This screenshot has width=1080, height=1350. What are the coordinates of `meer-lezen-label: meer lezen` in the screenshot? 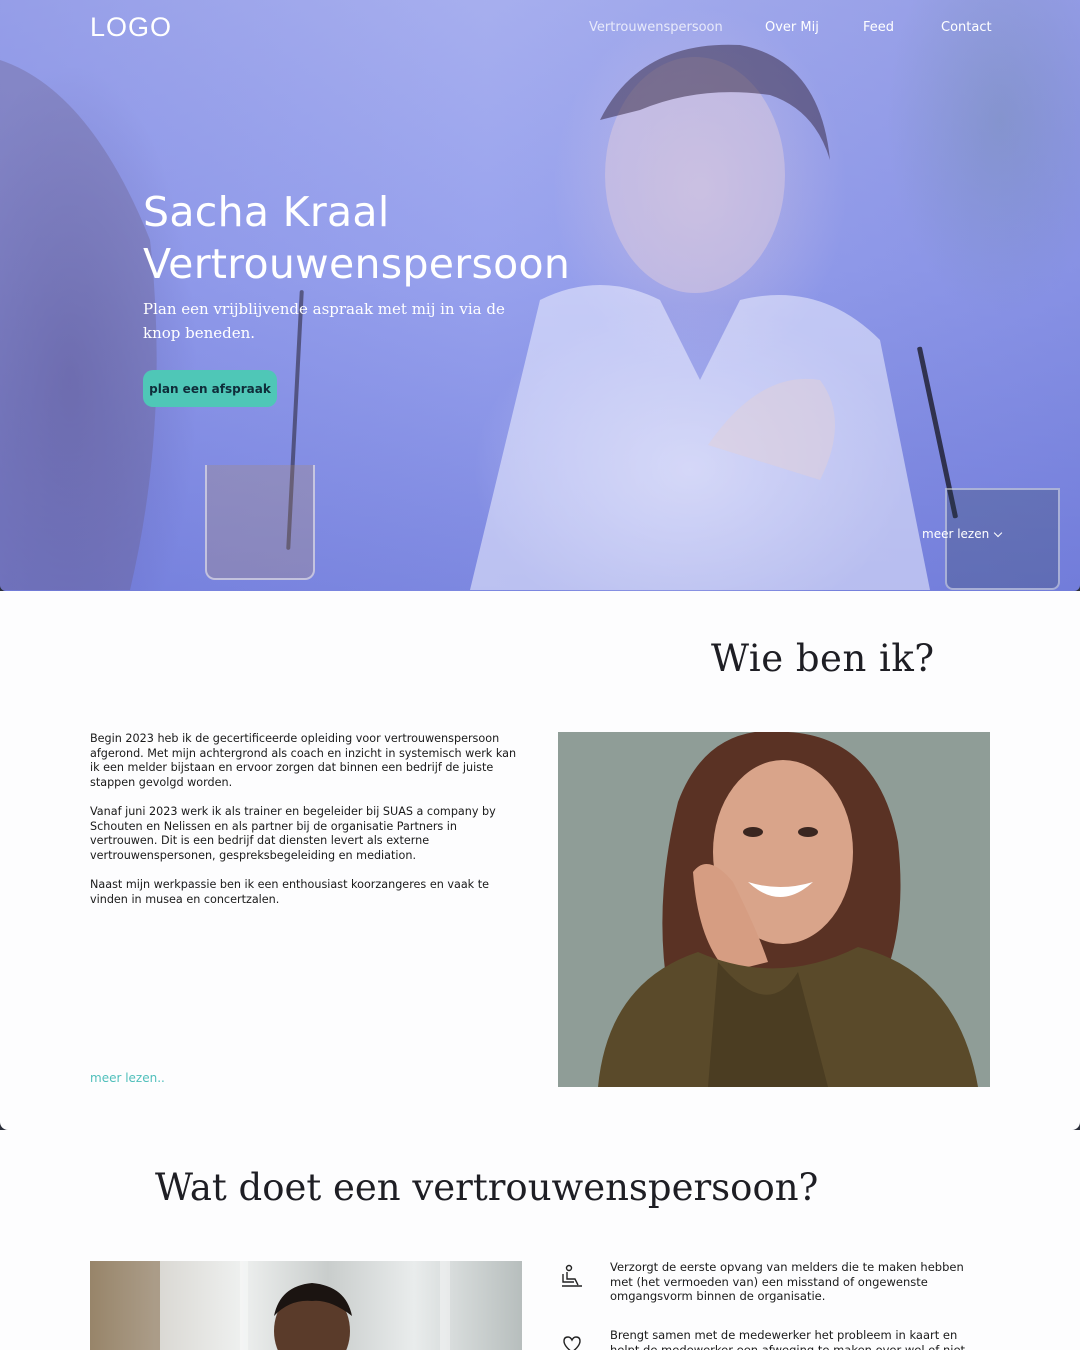 It's located at (956, 534).